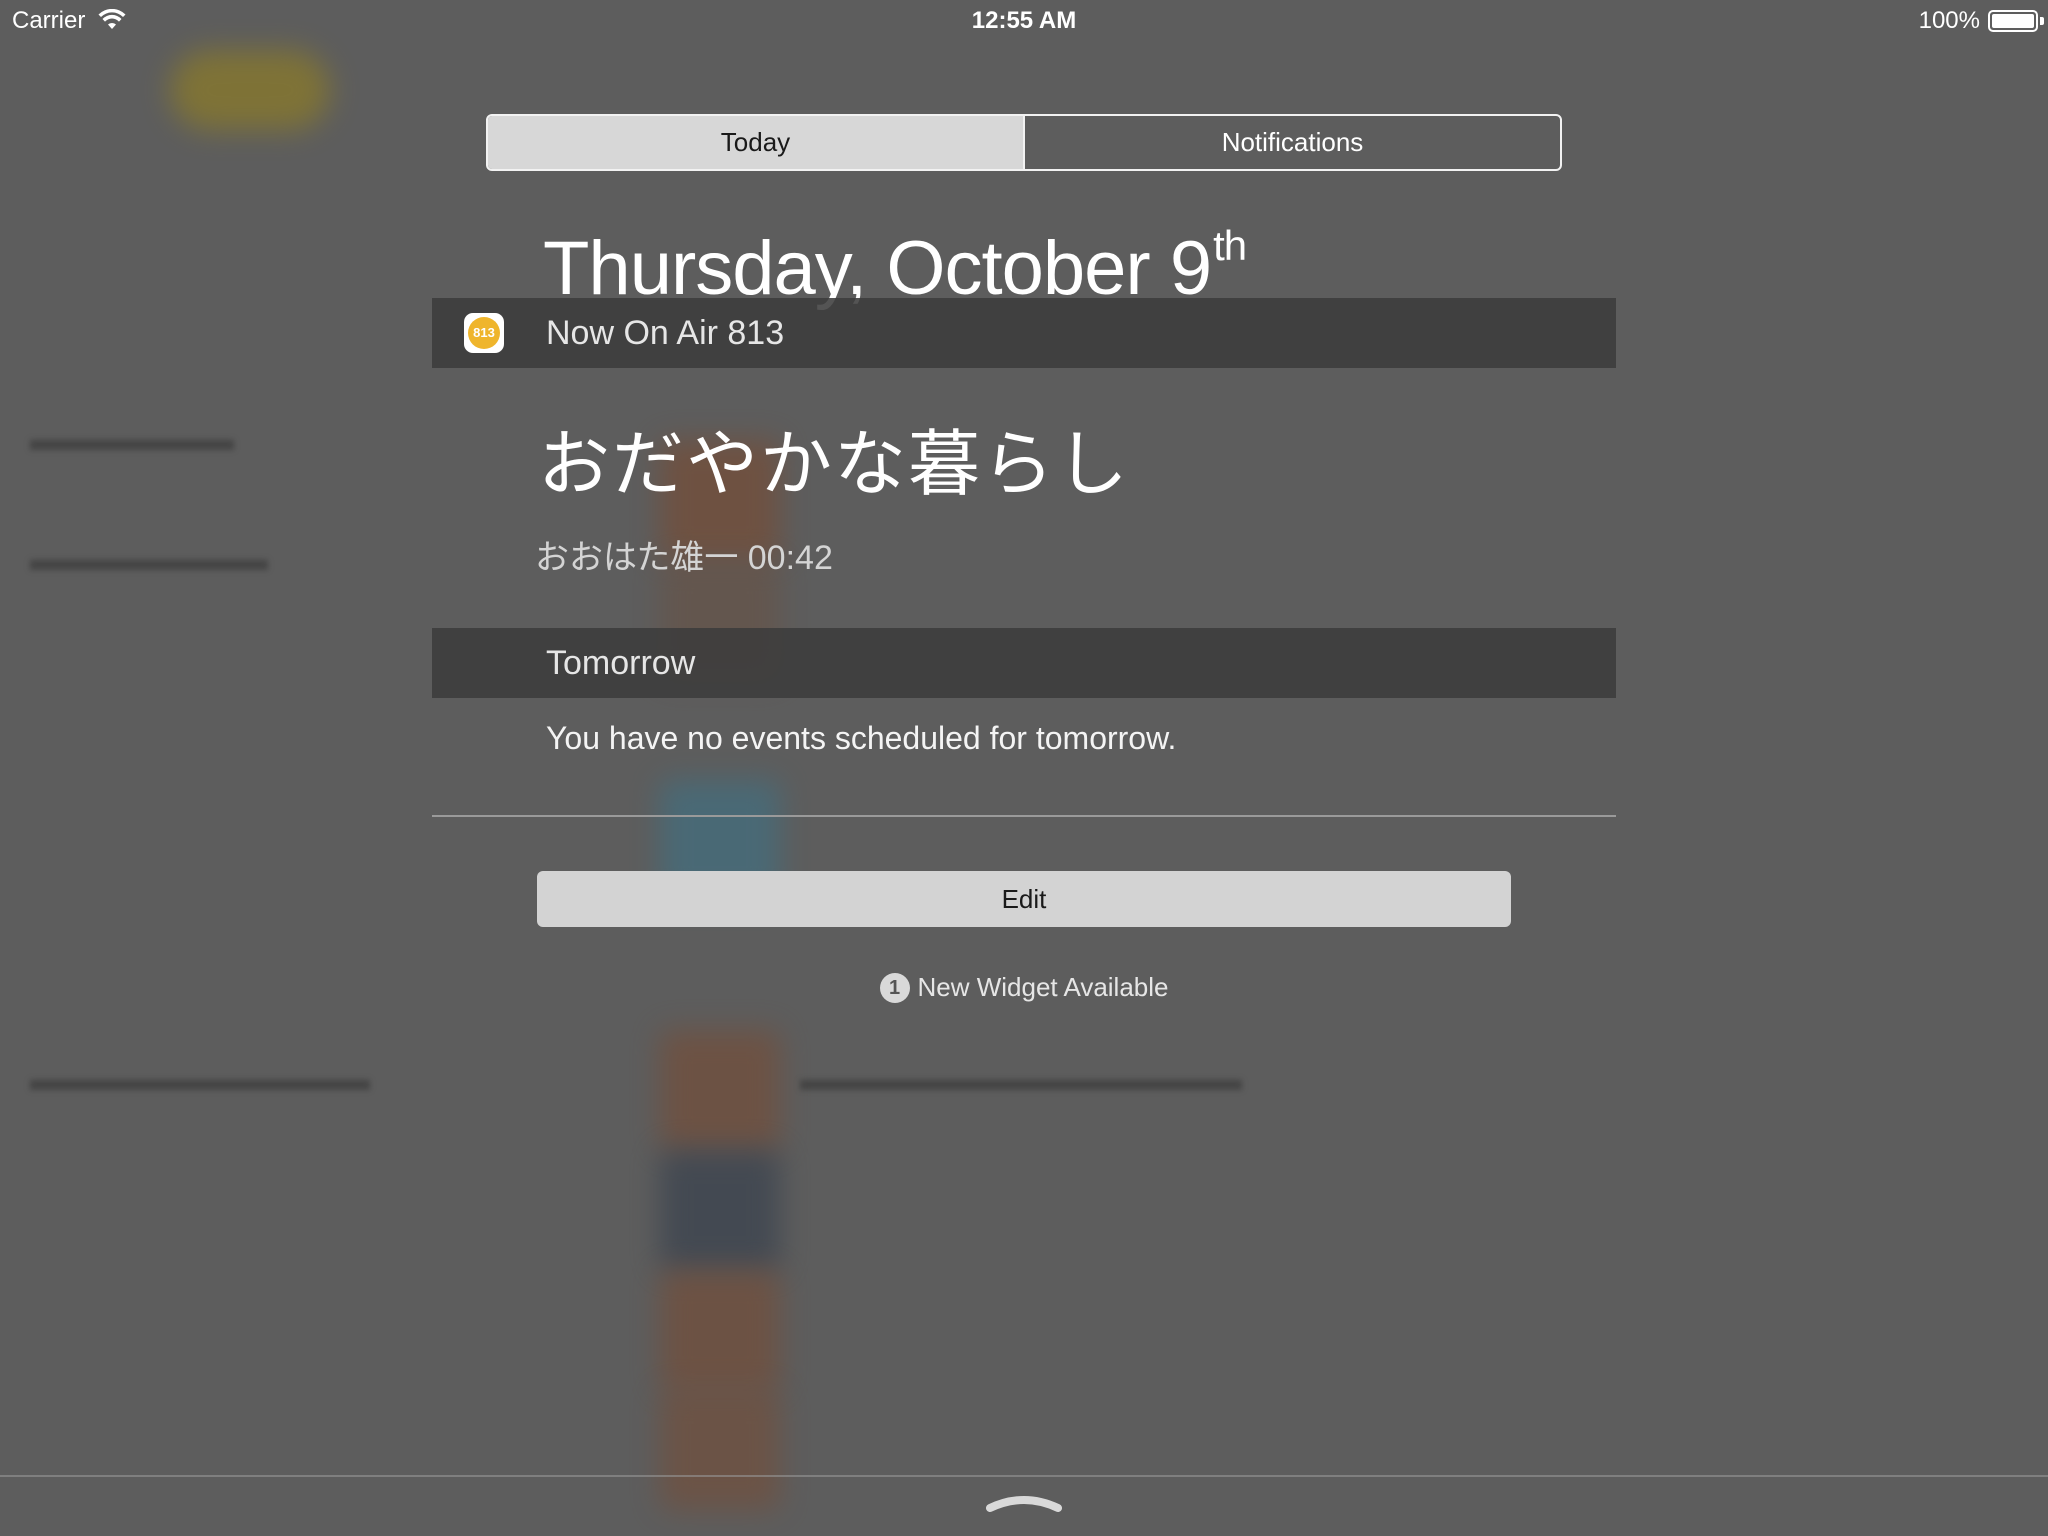  Describe the element at coordinates (834, 457) in the screenshot. I see `song-title: おだやかな暮らし` at that location.